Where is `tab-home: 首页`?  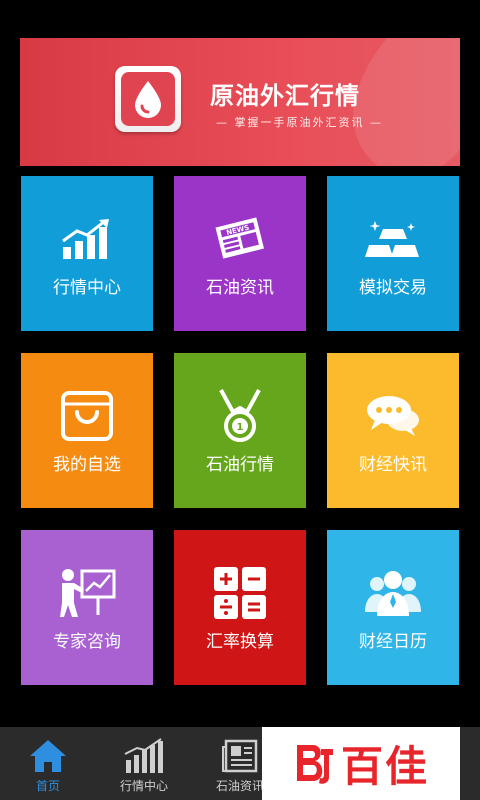 tab-home: 首页 is located at coordinates (48, 763).